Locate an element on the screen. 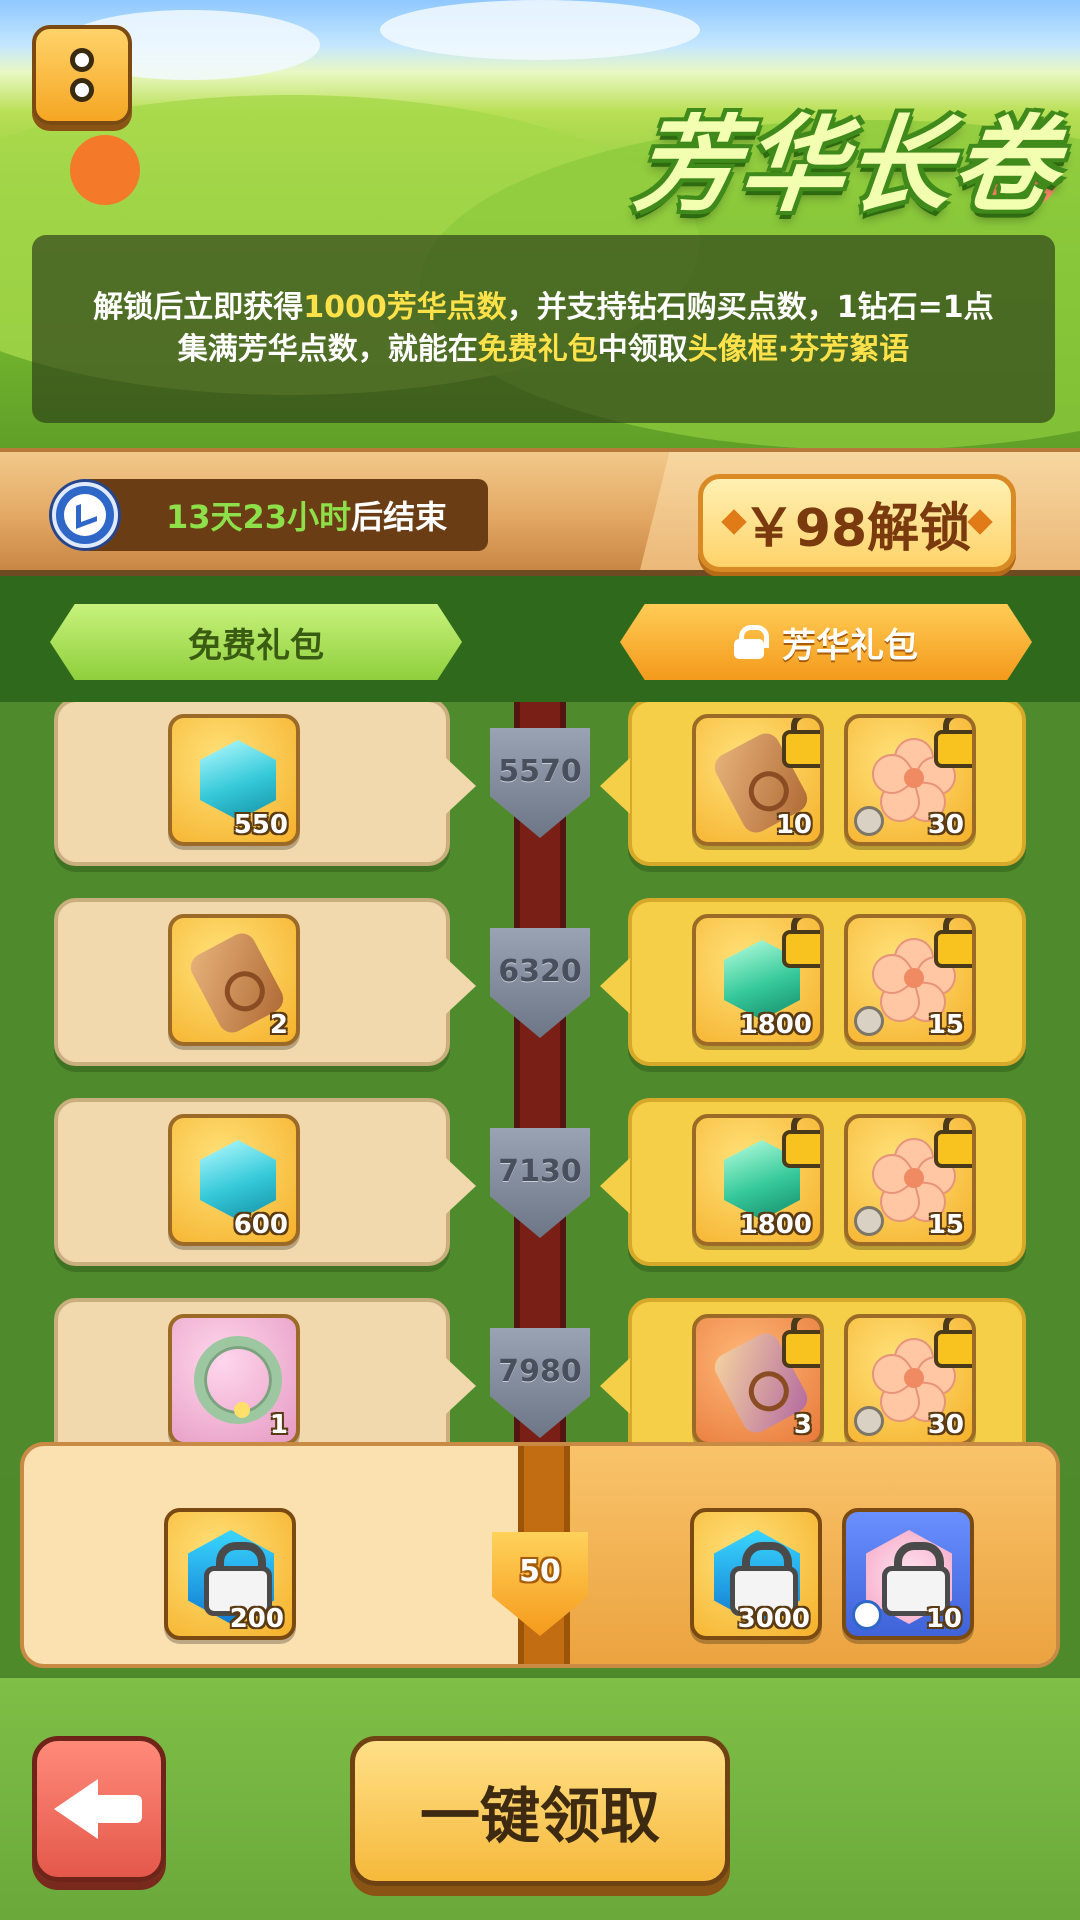  tab-free-label: 免费礼包 is located at coordinates (256, 645).